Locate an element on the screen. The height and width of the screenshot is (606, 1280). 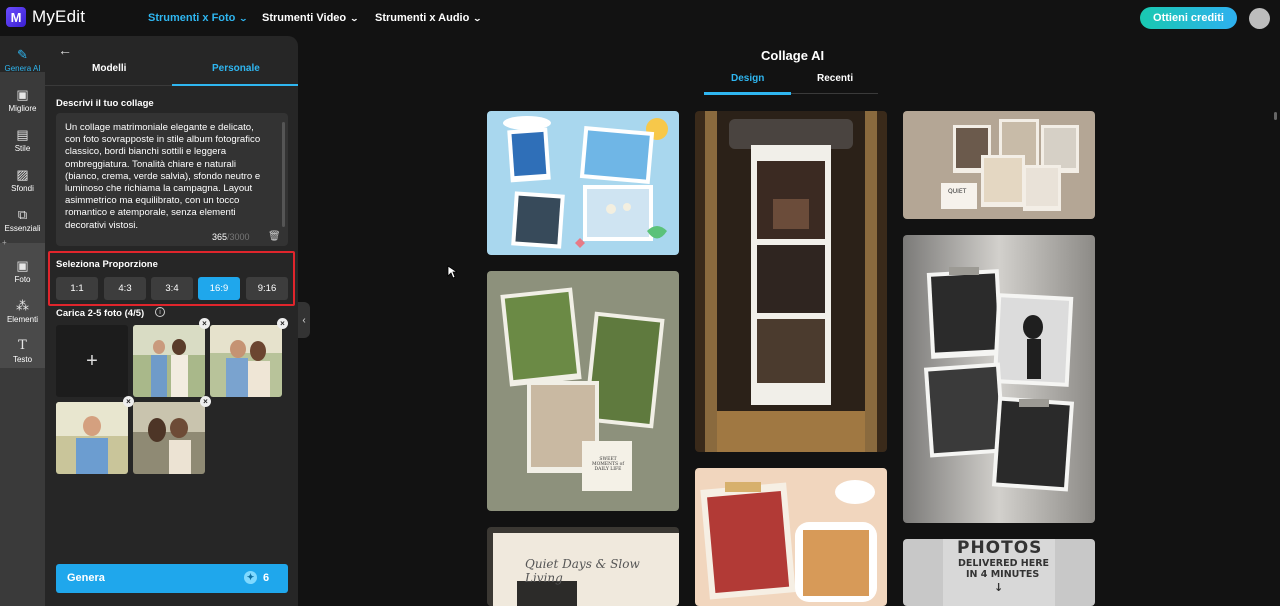
photobooth-preview is located at coordinates (791, 281).